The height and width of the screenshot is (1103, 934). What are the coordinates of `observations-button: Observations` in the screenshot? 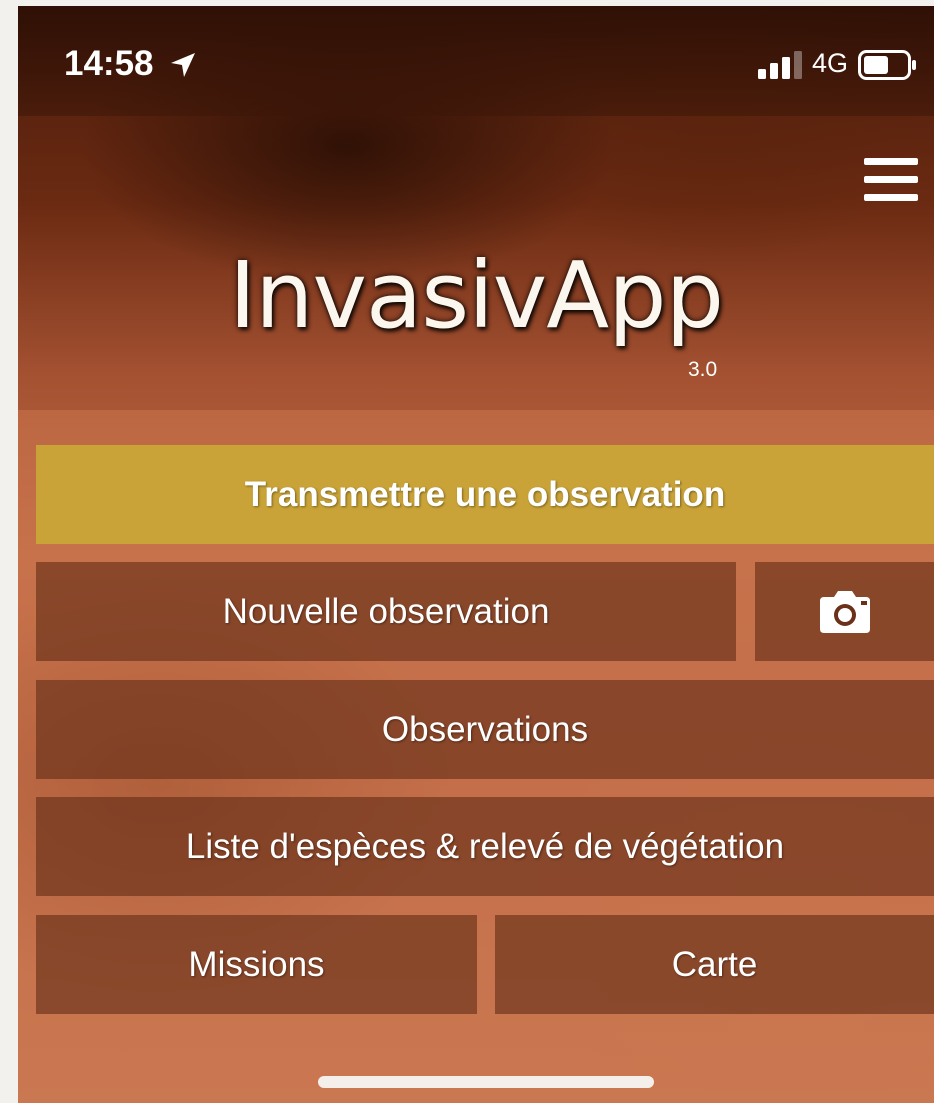 It's located at (485, 729).